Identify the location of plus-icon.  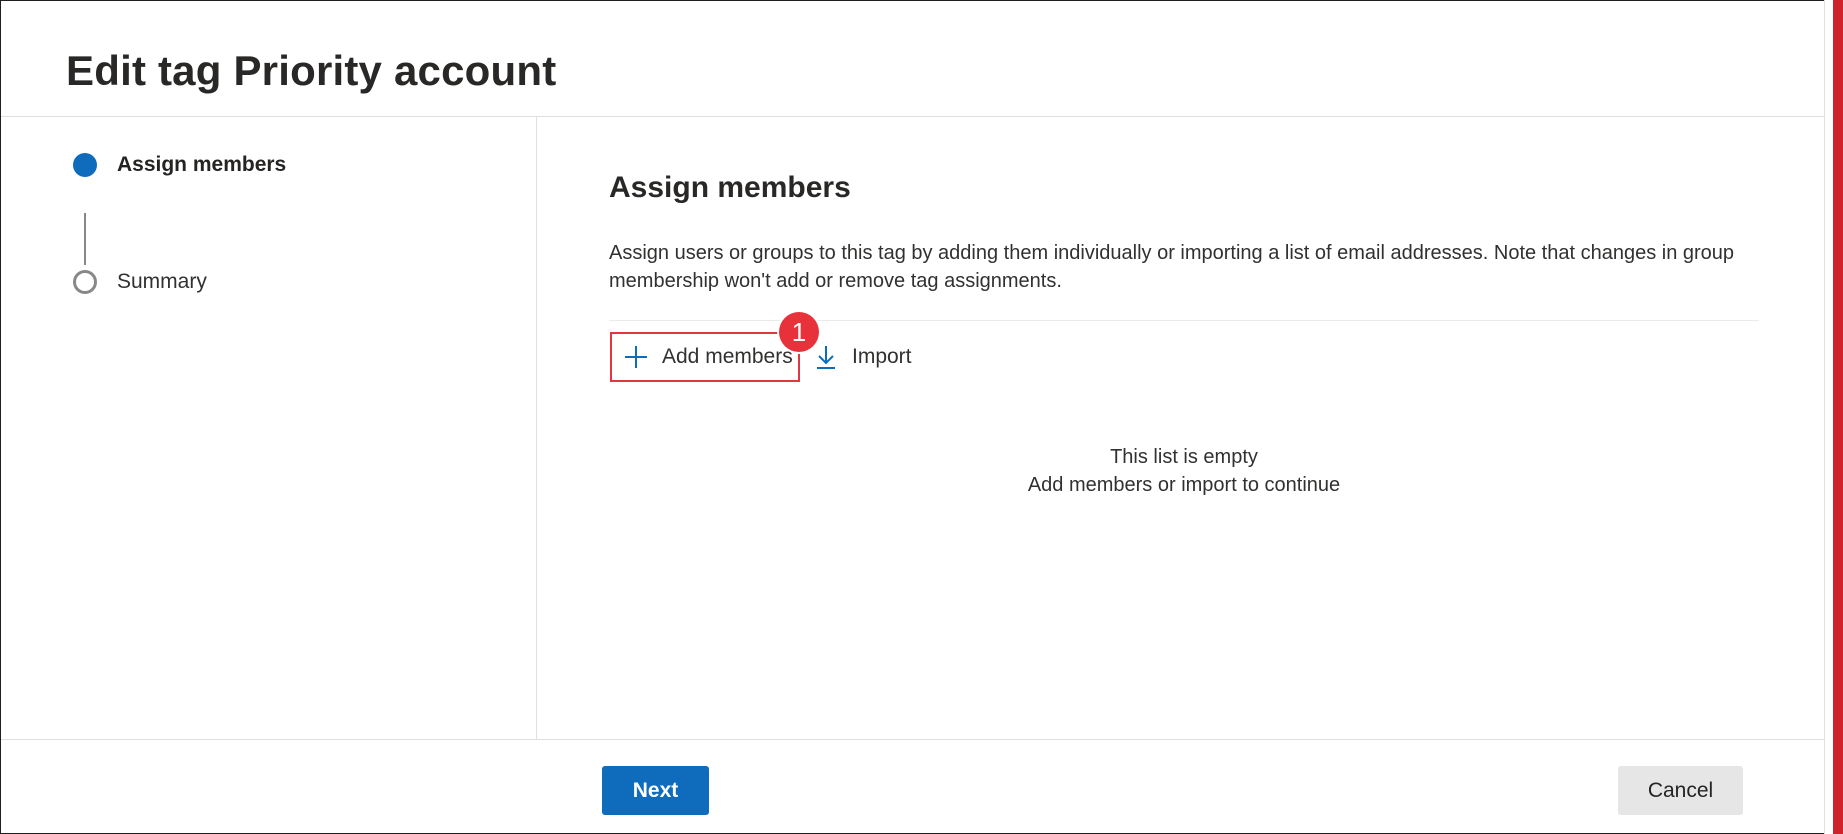
(636, 357).